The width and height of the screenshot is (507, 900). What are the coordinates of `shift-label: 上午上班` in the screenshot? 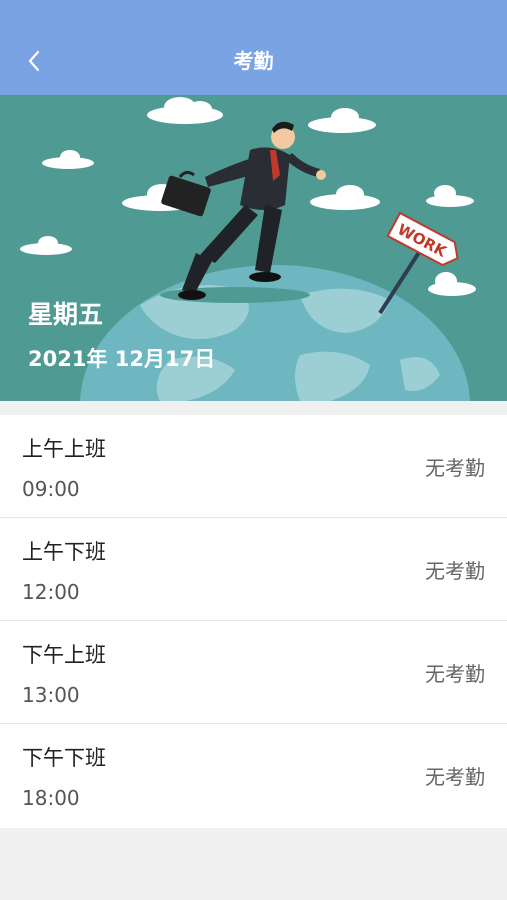 It's located at (64, 449).